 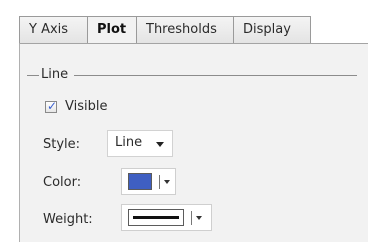 What do you see at coordinates (55, 74) in the screenshot?
I see `line-group-title: Line` at bounding box center [55, 74].